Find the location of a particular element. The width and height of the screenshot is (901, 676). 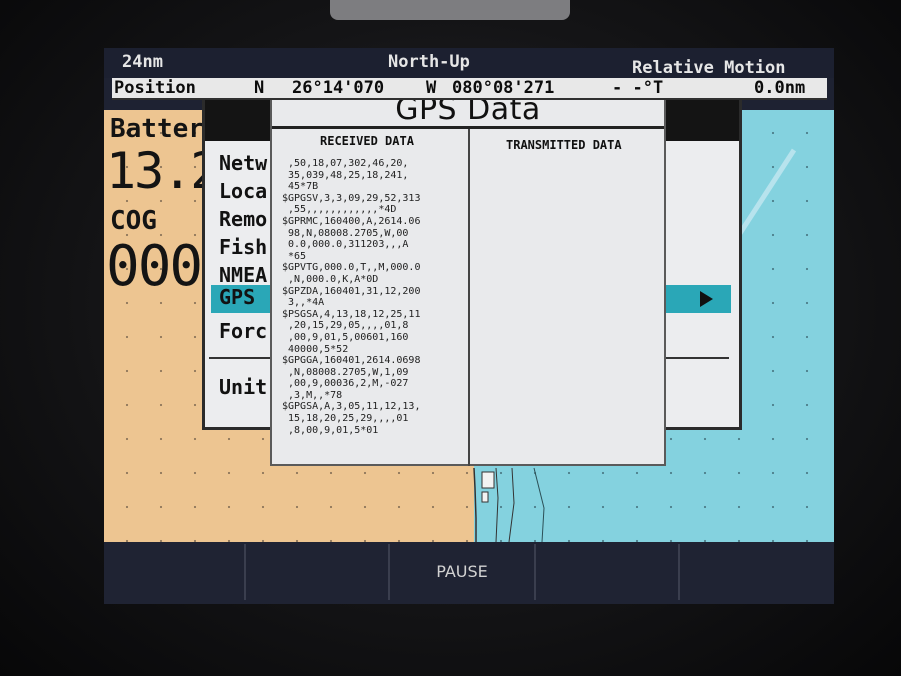

chevron-right-icon is located at coordinates (706, 299).